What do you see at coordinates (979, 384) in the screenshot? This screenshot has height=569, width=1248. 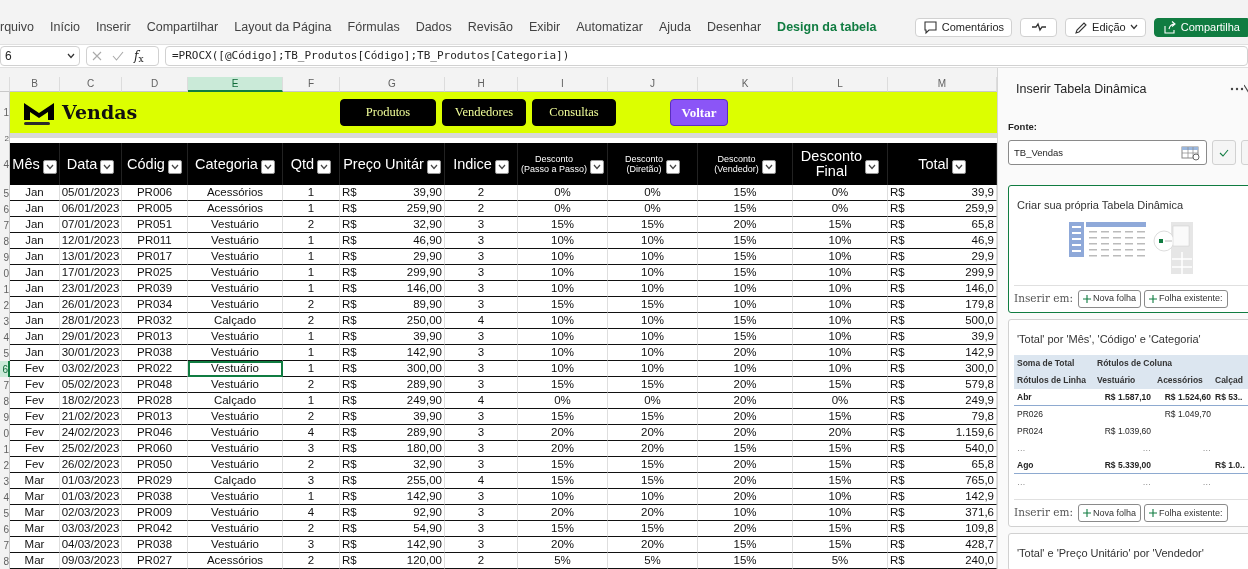 I see `table-cell: 579,8` at bounding box center [979, 384].